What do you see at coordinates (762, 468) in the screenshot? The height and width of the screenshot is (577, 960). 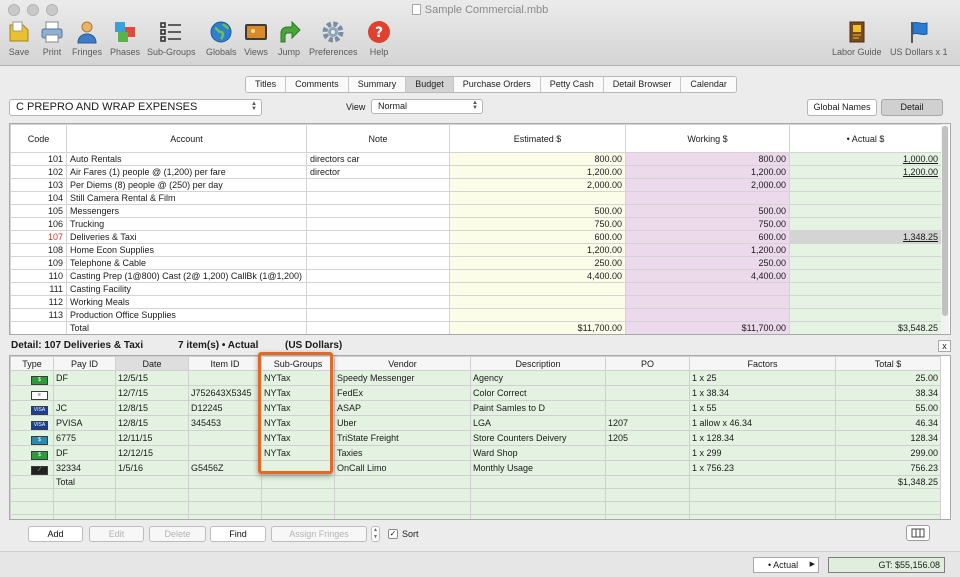 I see `detail-cell-factors: 1 x 756.23` at bounding box center [762, 468].